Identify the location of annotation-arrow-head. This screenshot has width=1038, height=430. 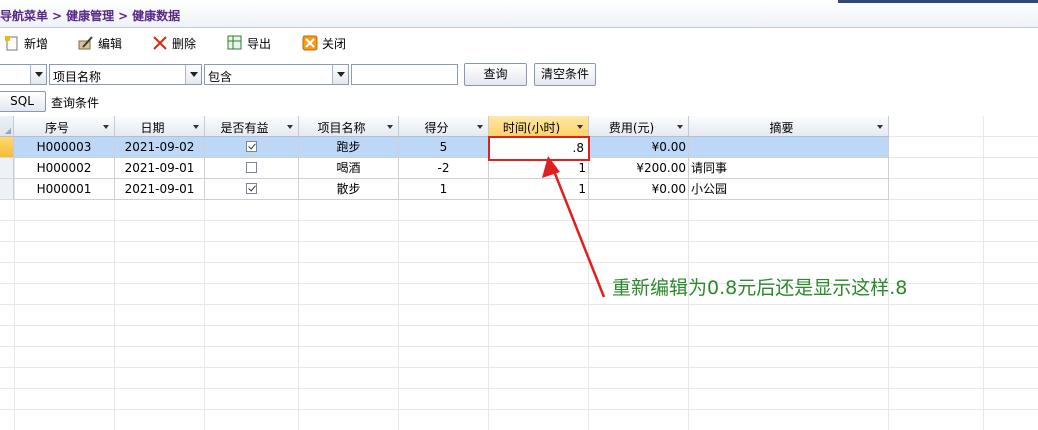
(551, 167).